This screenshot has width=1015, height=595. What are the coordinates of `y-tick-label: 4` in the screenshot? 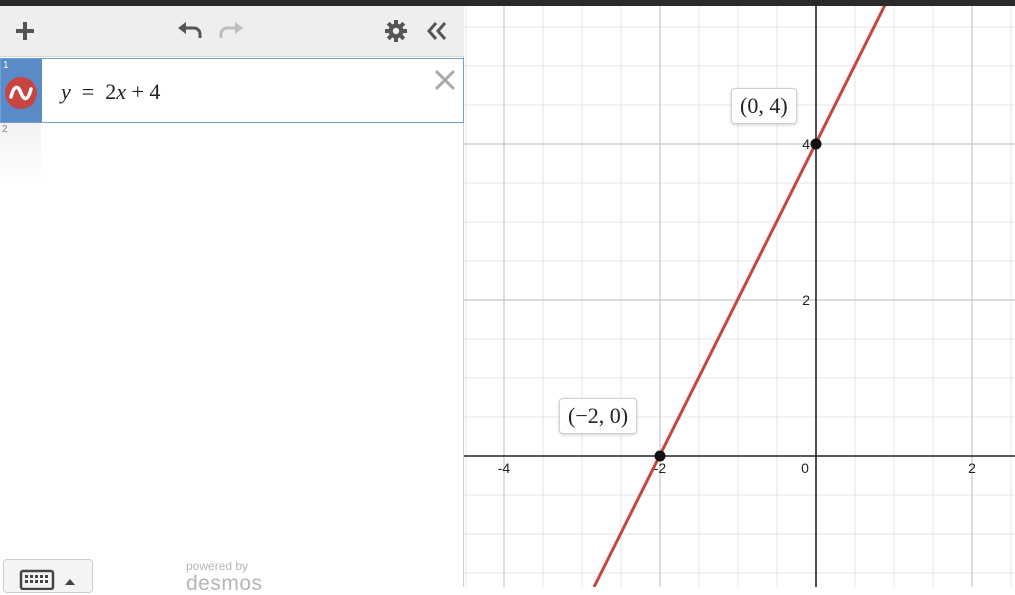 It's located at (806, 144).